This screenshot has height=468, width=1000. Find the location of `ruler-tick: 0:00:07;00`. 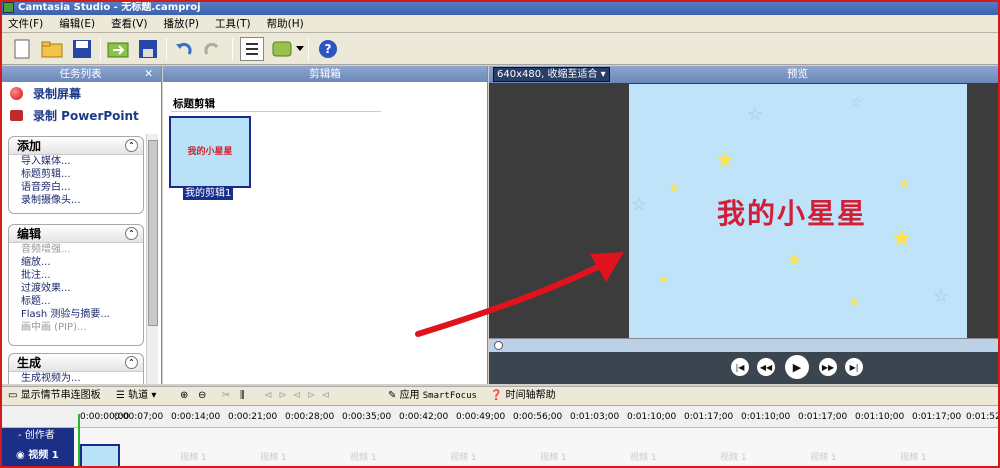

ruler-tick: 0:00:07;00 is located at coordinates (139, 417).